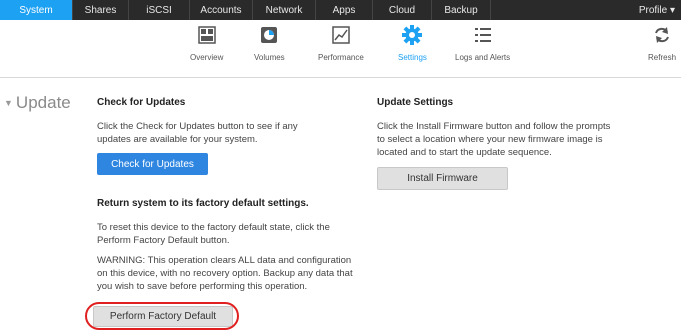 The width and height of the screenshot is (681, 334). I want to click on tab-shares: Shares, so click(101, 10).